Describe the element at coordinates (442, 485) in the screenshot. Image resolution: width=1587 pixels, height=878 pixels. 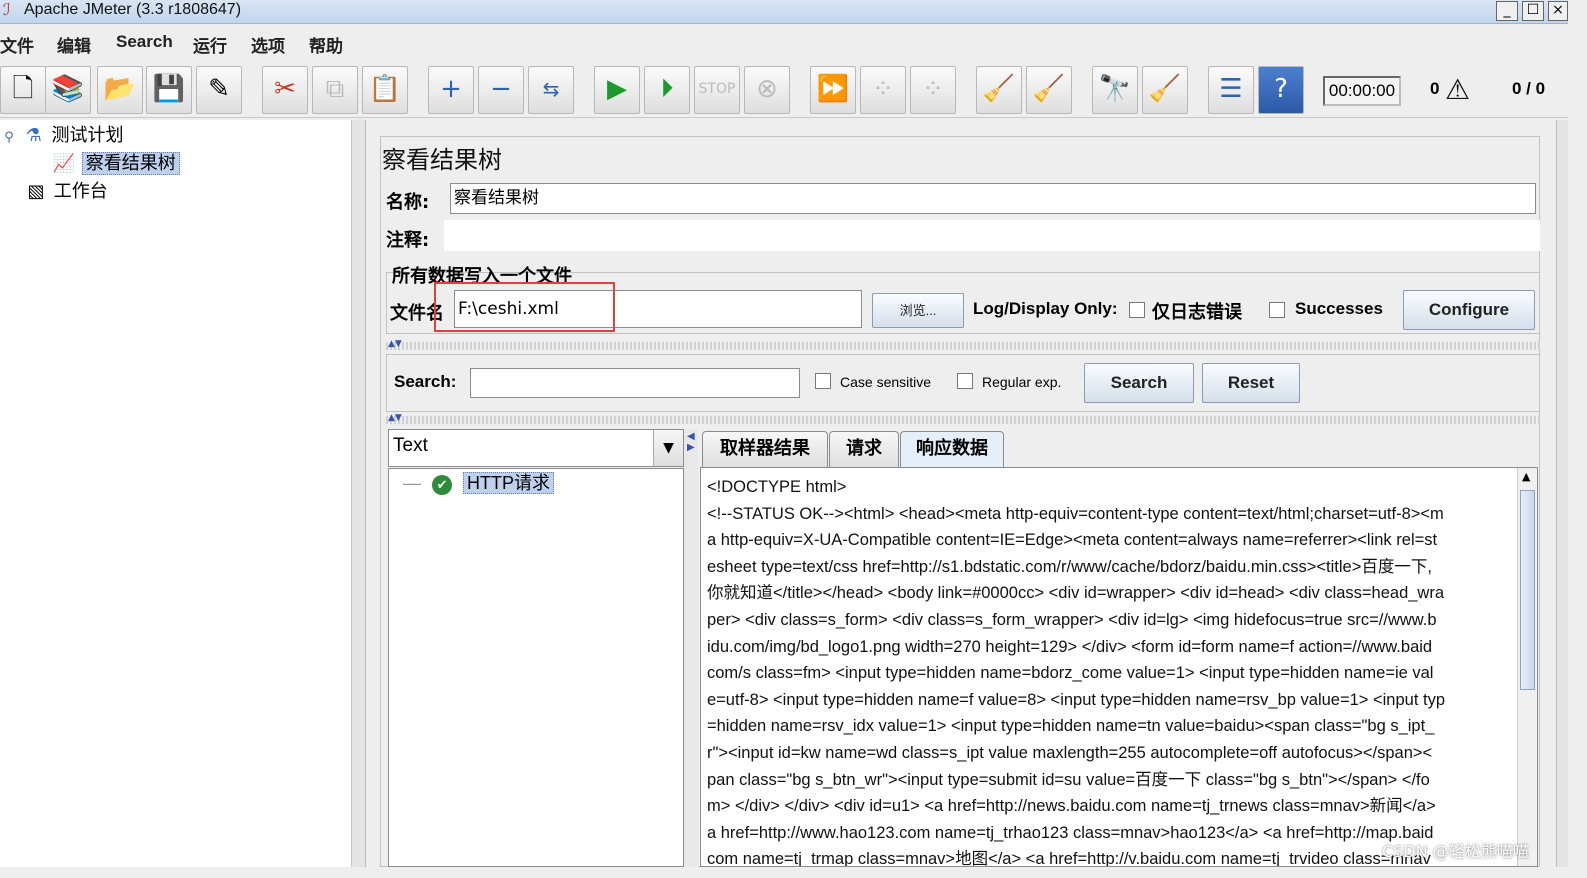
I see `success-shield-icon: ✔` at that location.